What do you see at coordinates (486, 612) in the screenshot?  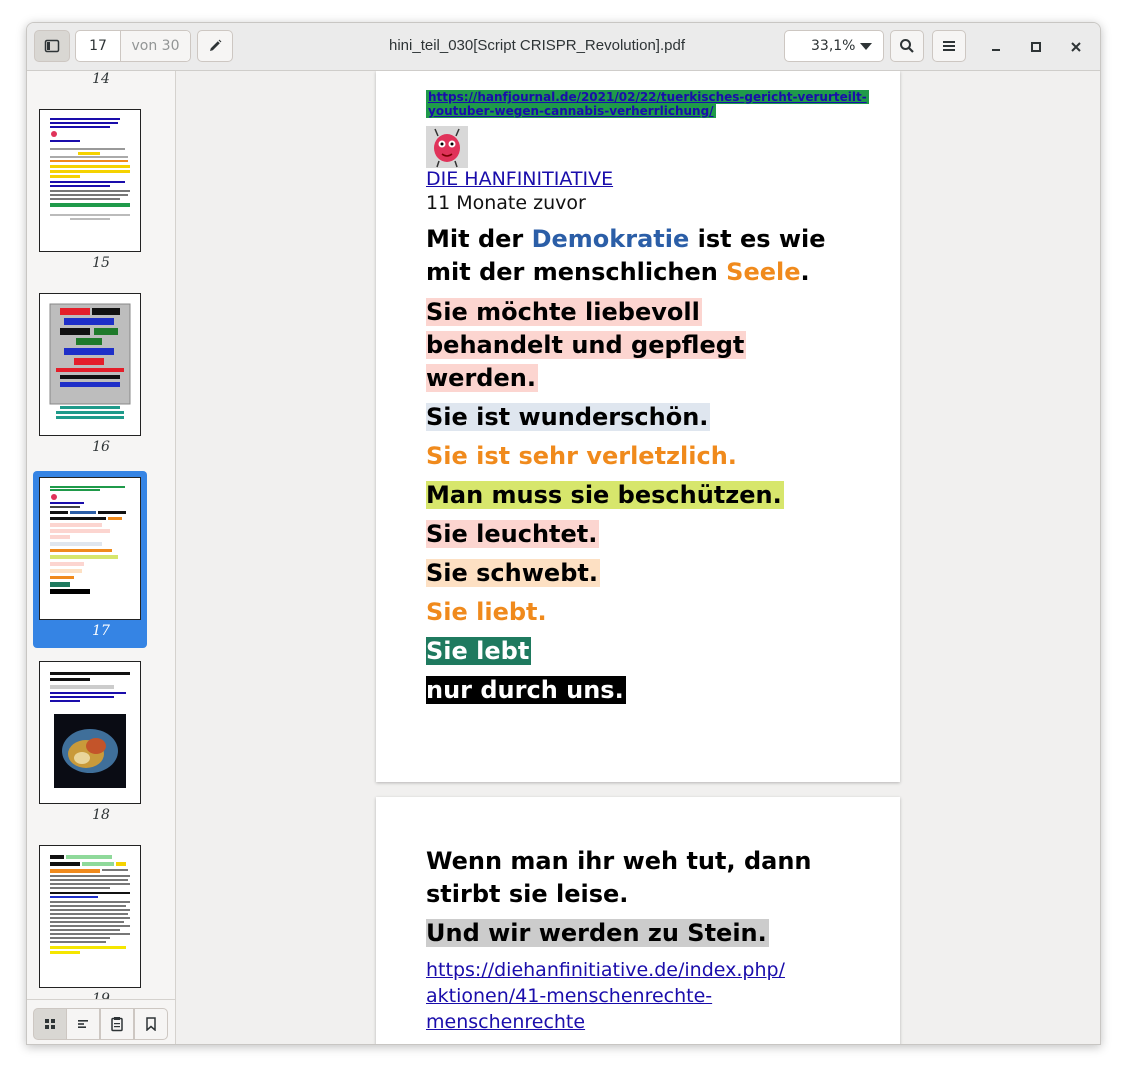 I see `text-line-11: Sie liebt.` at bounding box center [486, 612].